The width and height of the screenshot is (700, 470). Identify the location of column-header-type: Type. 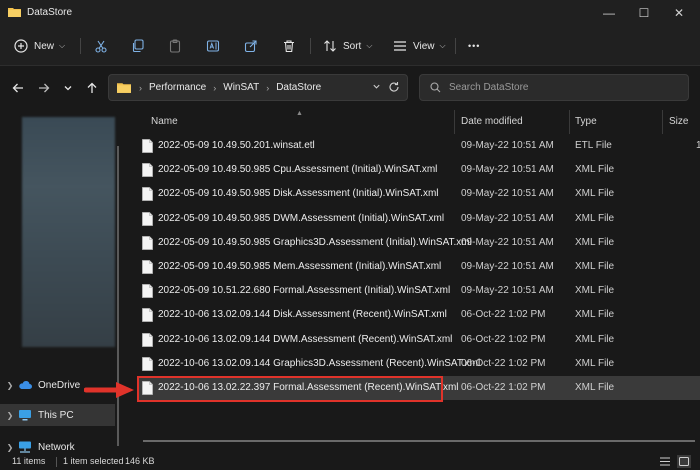
(586, 121).